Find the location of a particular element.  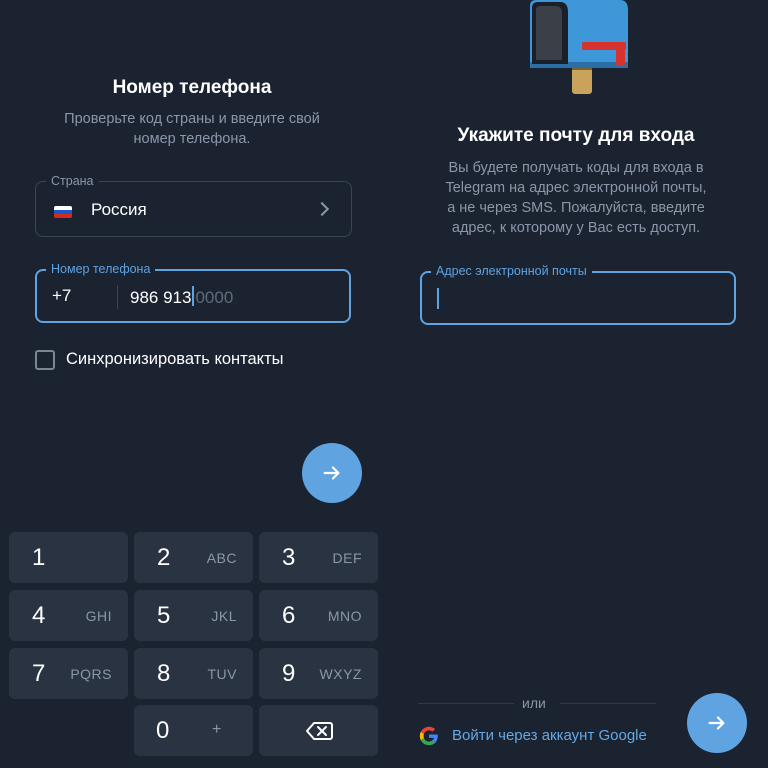

key-letters: TUV is located at coordinates (222, 674).